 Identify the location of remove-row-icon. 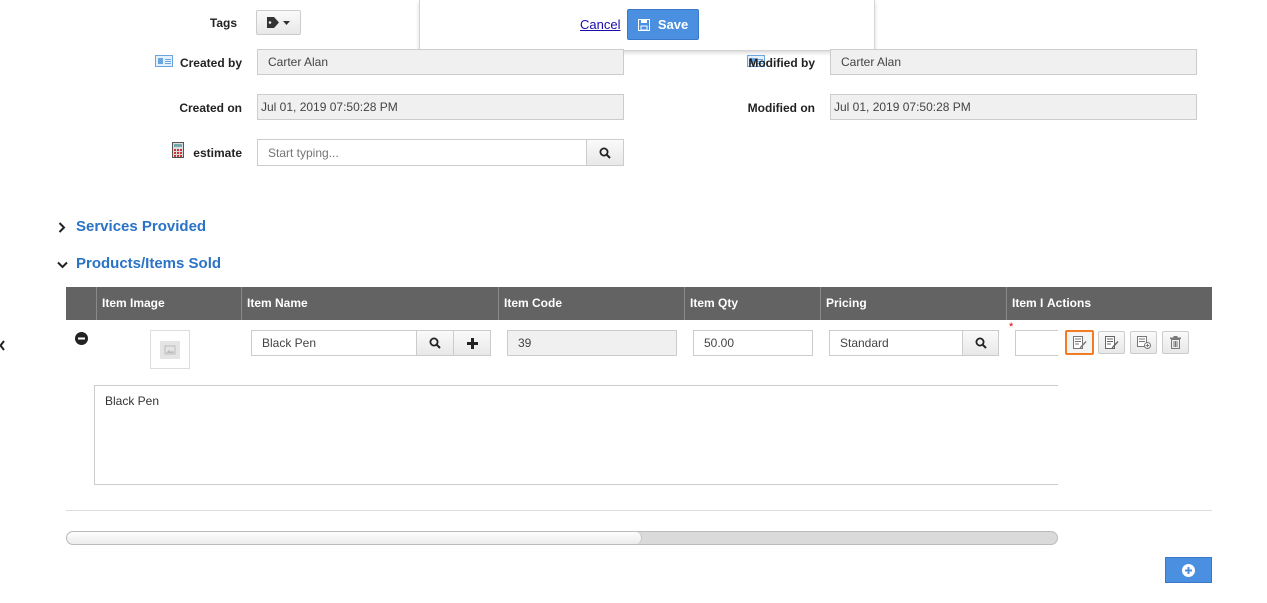
(81, 338).